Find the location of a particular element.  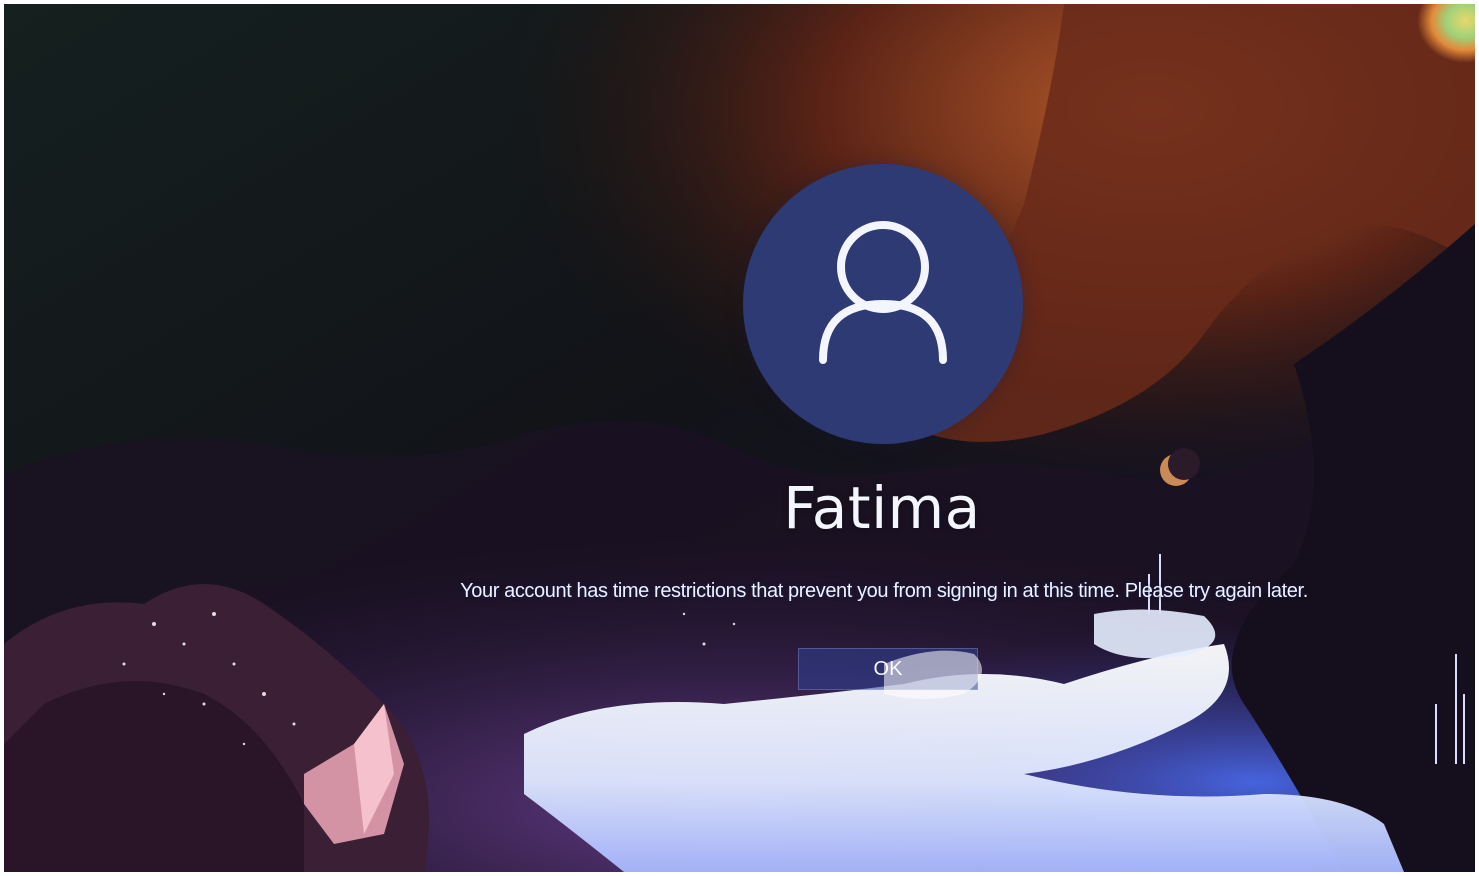

ok-button: OK is located at coordinates (888, 669).